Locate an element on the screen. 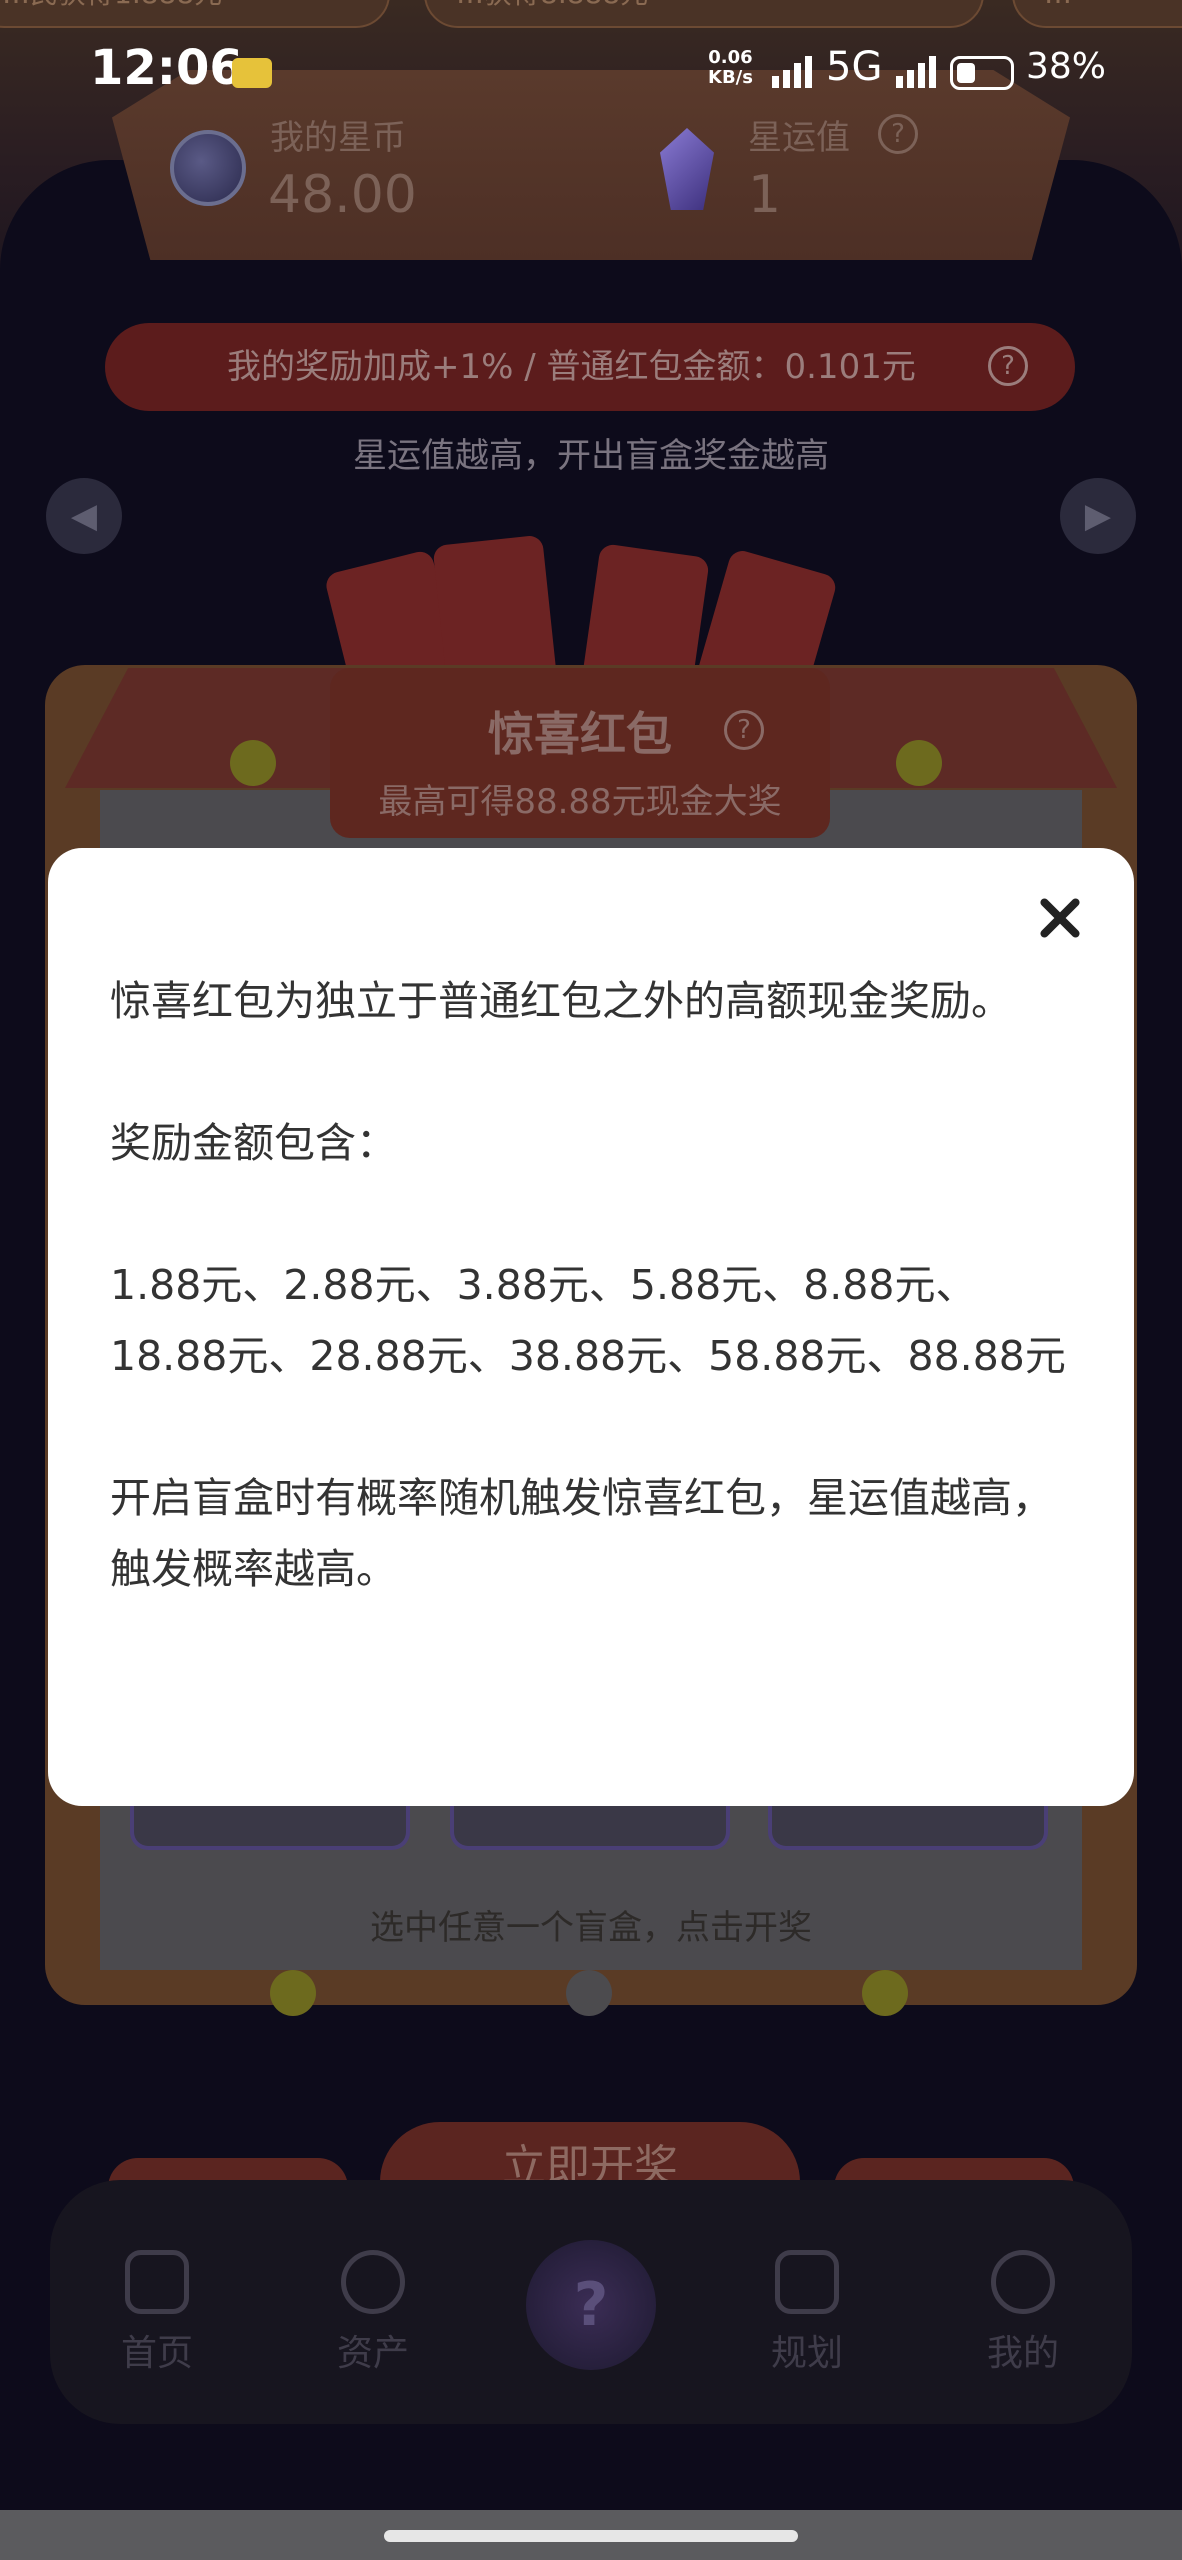  nav-label: 我的 is located at coordinates (1022, 2353).